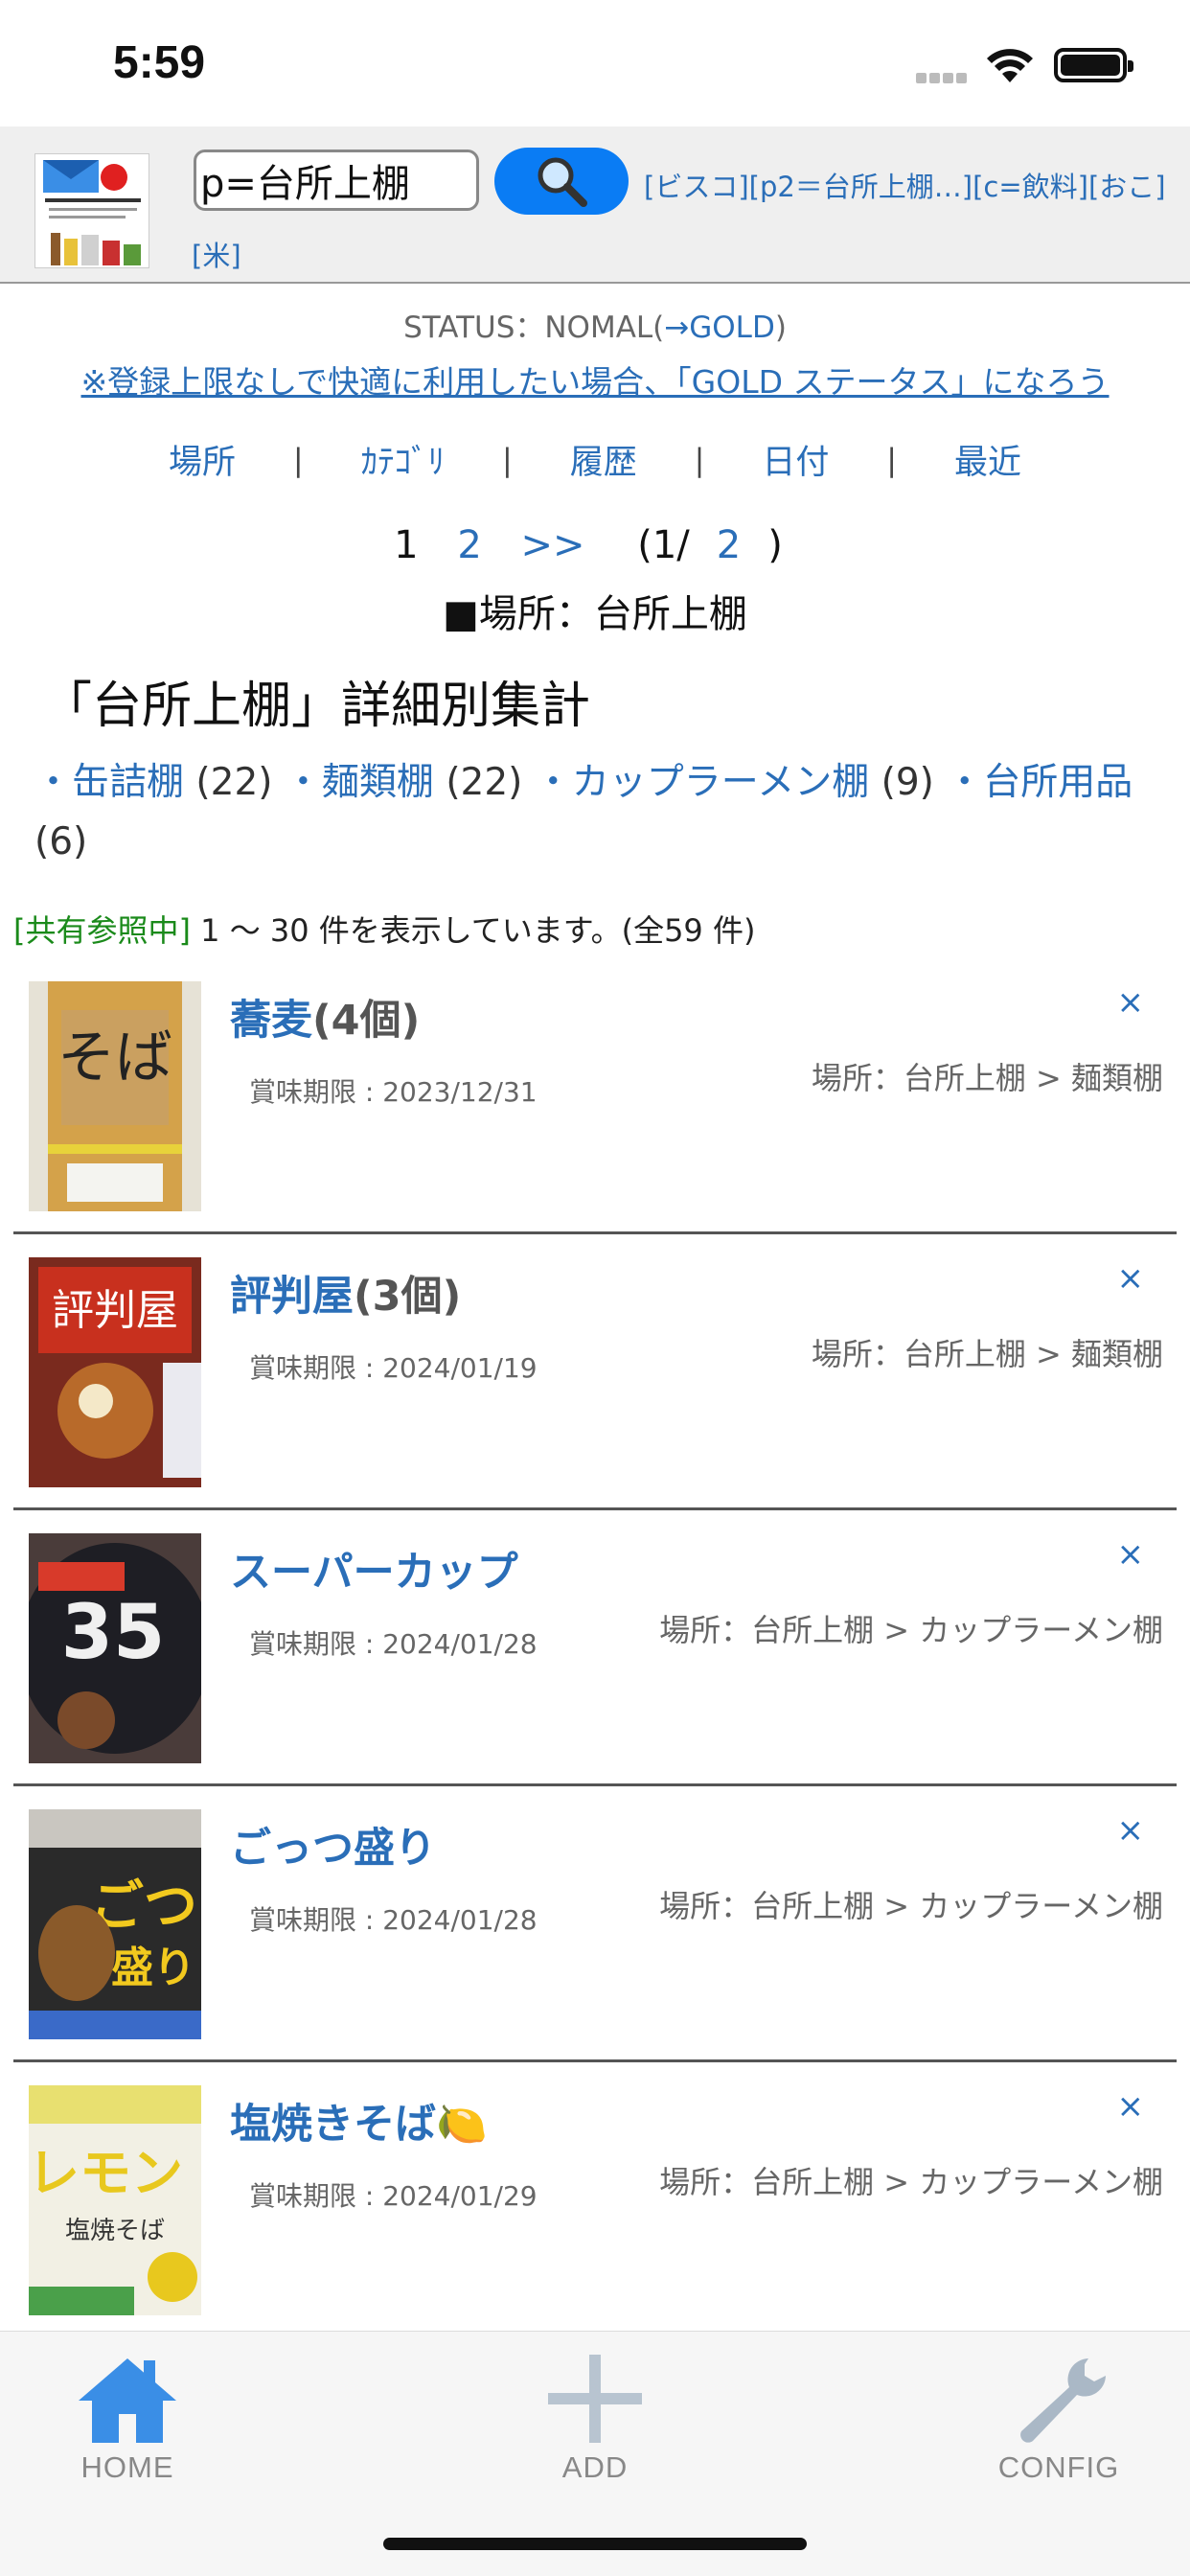 Image resolution: width=1190 pixels, height=2576 pixels. Describe the element at coordinates (203, 459) in the screenshot. I see `nav-location: 場所` at that location.